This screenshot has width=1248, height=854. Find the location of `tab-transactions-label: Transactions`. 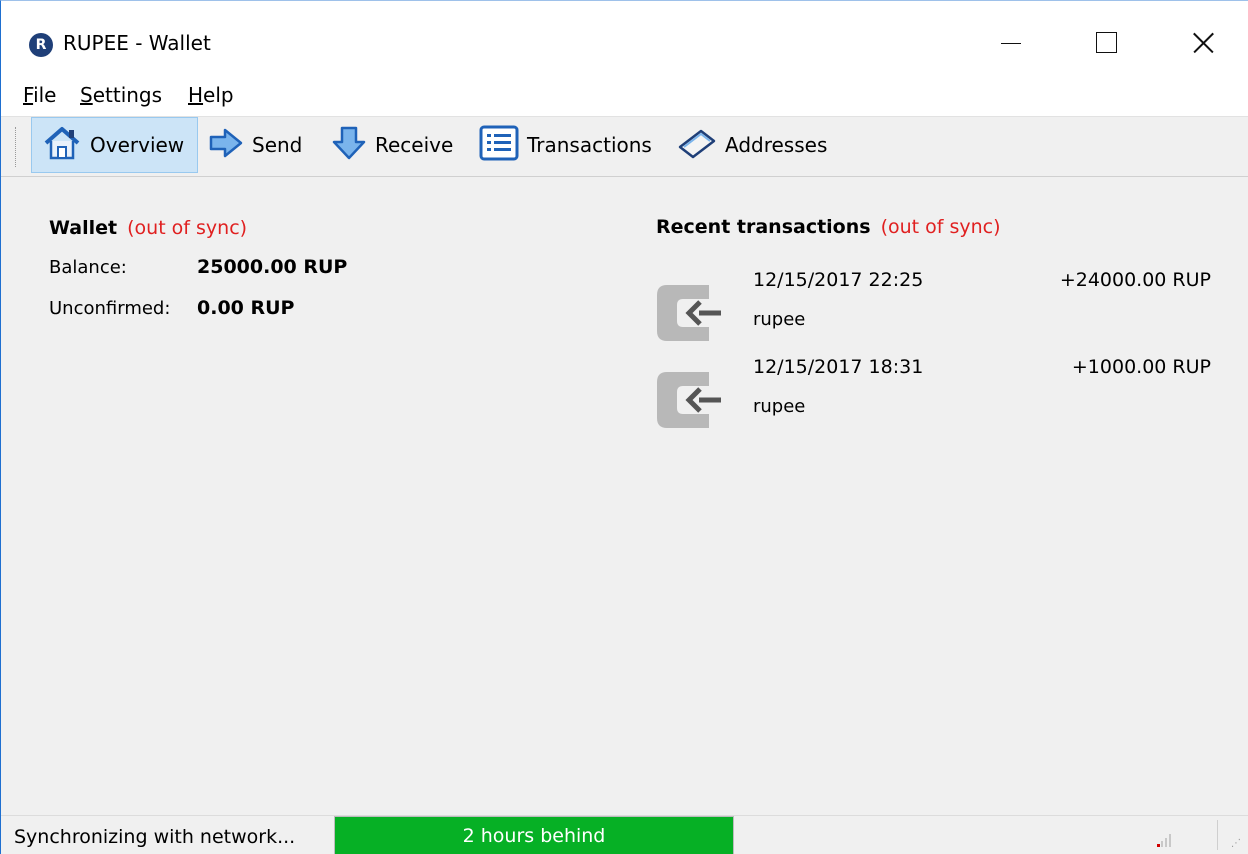

tab-transactions-label: Transactions is located at coordinates (589, 145).